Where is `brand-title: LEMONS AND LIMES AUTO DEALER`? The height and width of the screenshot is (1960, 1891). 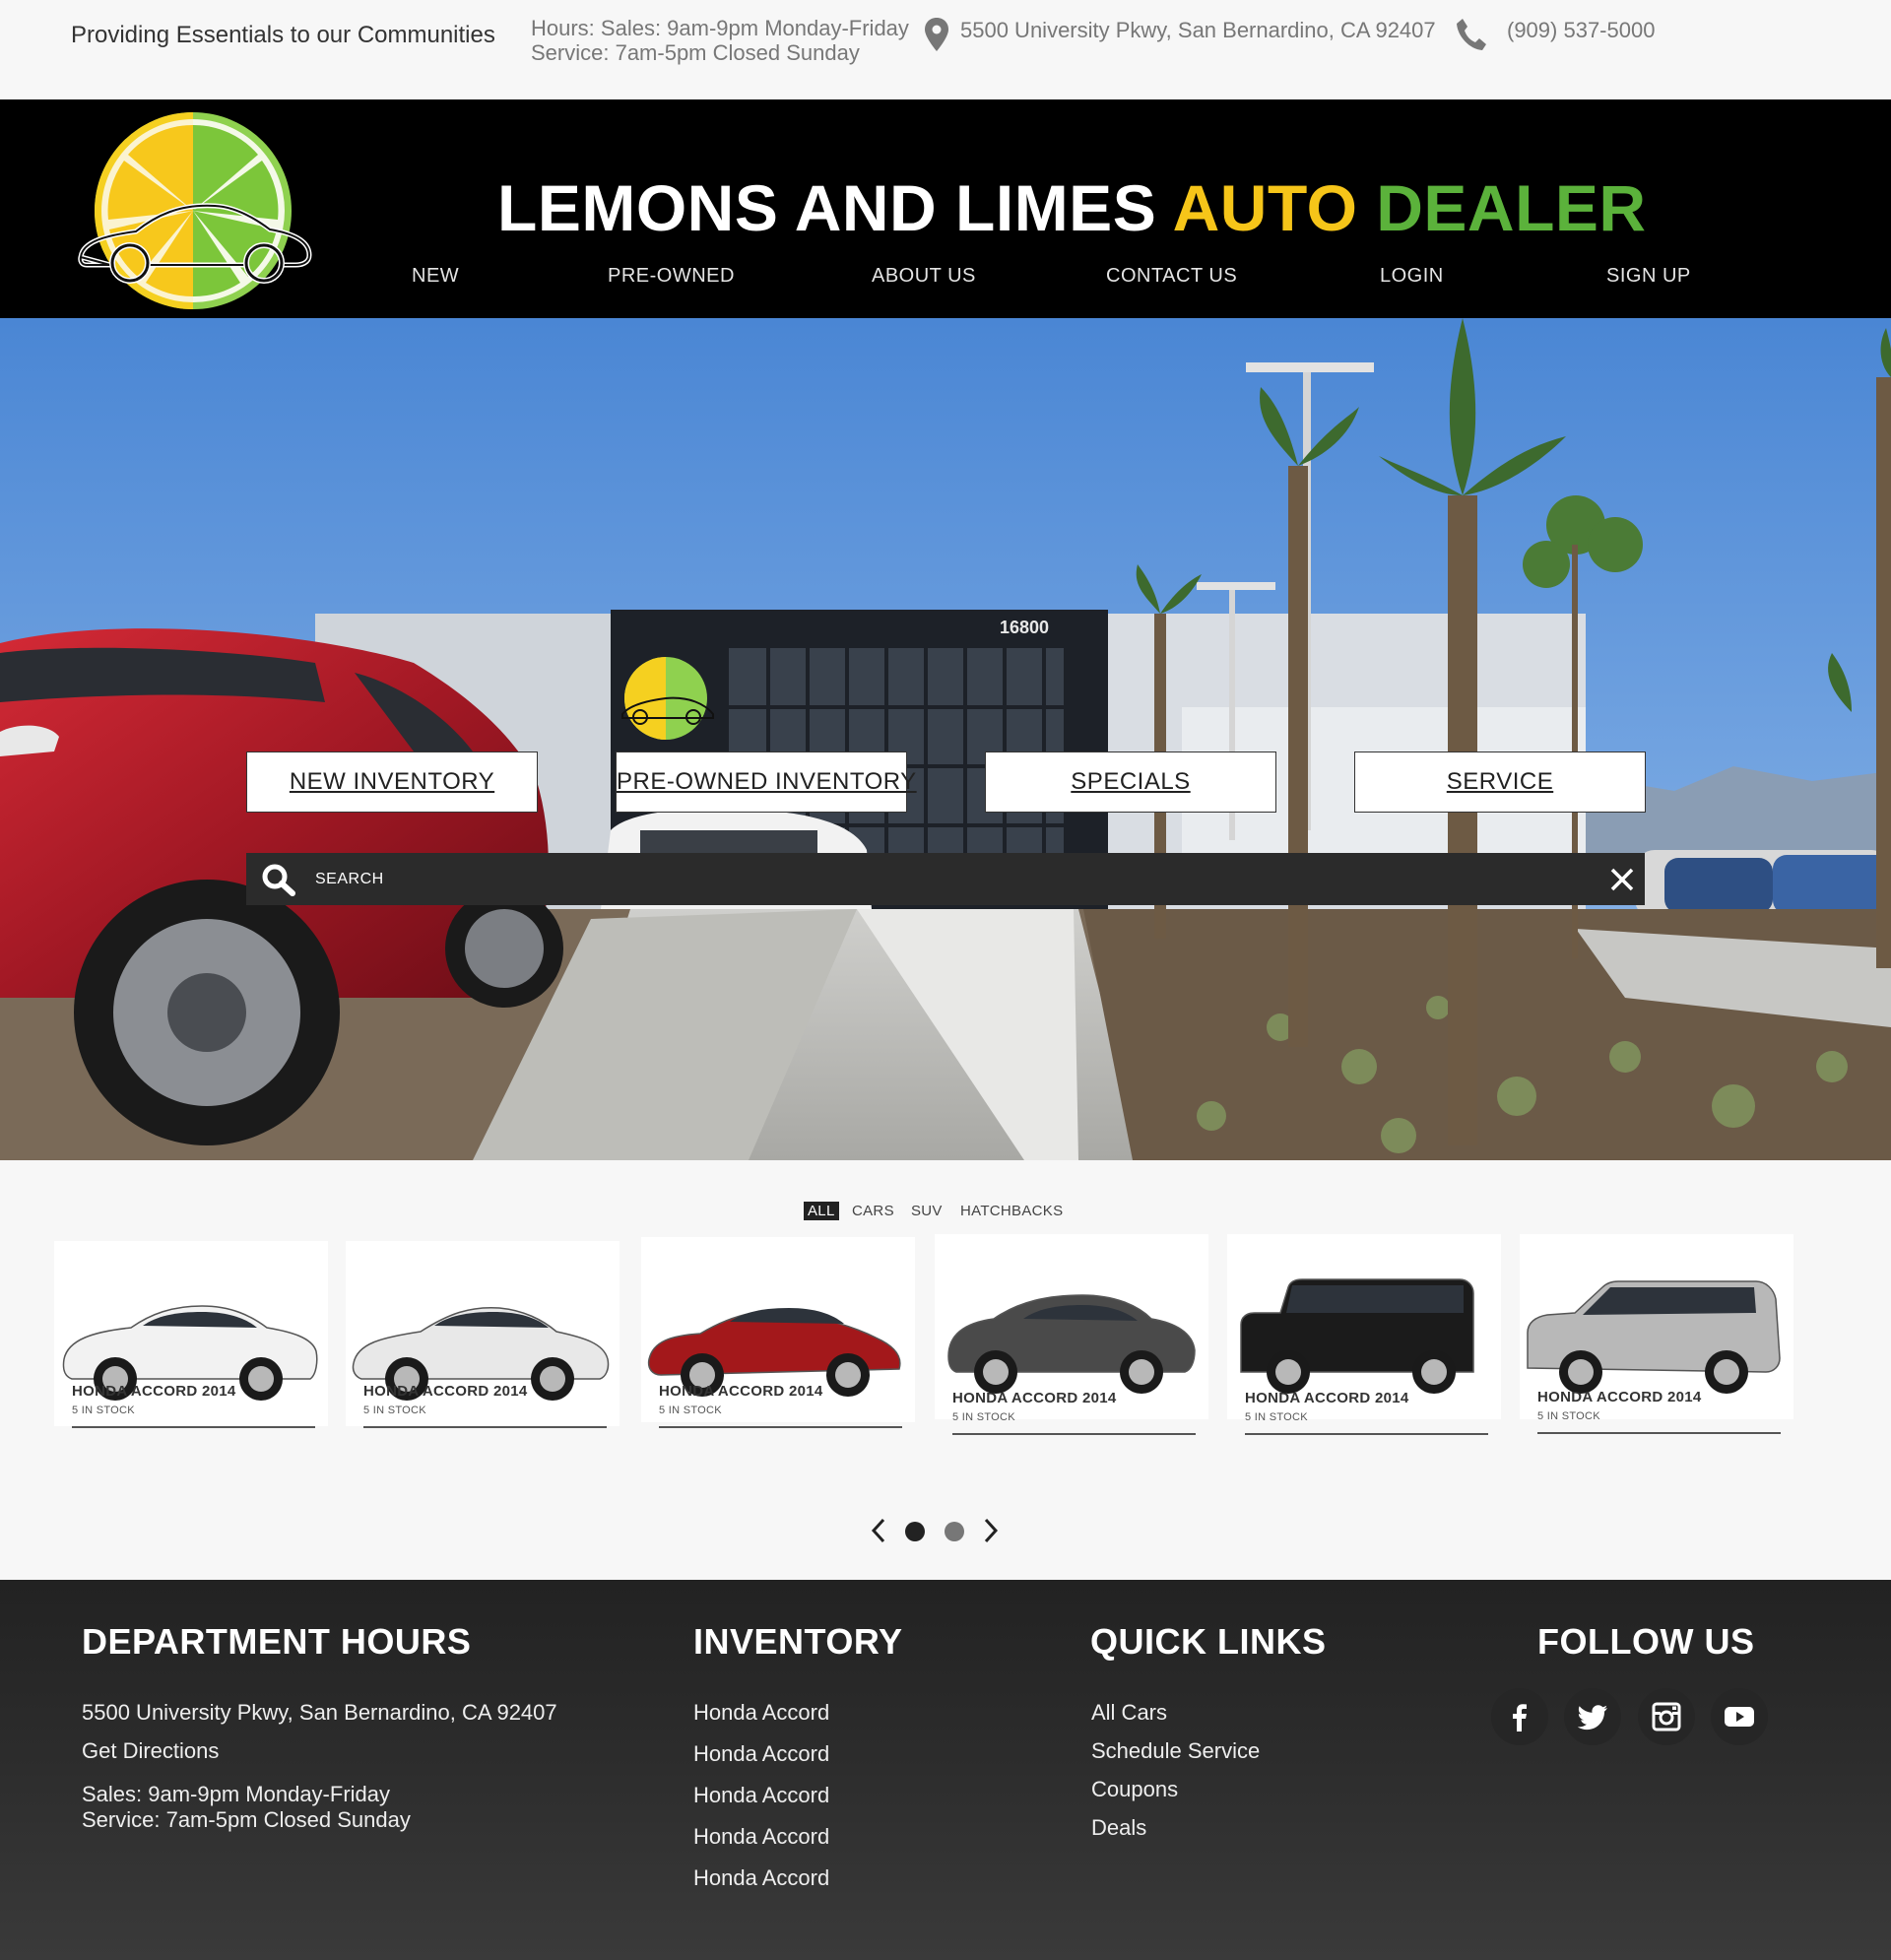 brand-title: LEMONS AND LIMES AUTO DEALER is located at coordinates (1072, 208).